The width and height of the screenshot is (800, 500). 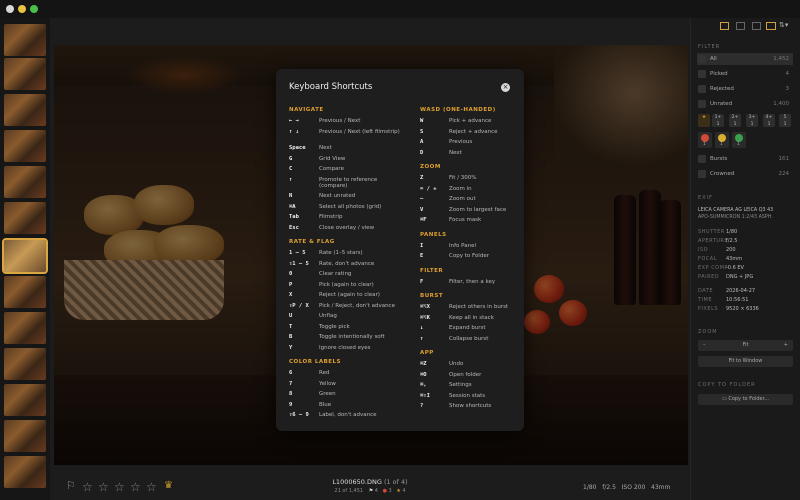 I want to click on shortcut-key: 6, so click(x=291, y=373).